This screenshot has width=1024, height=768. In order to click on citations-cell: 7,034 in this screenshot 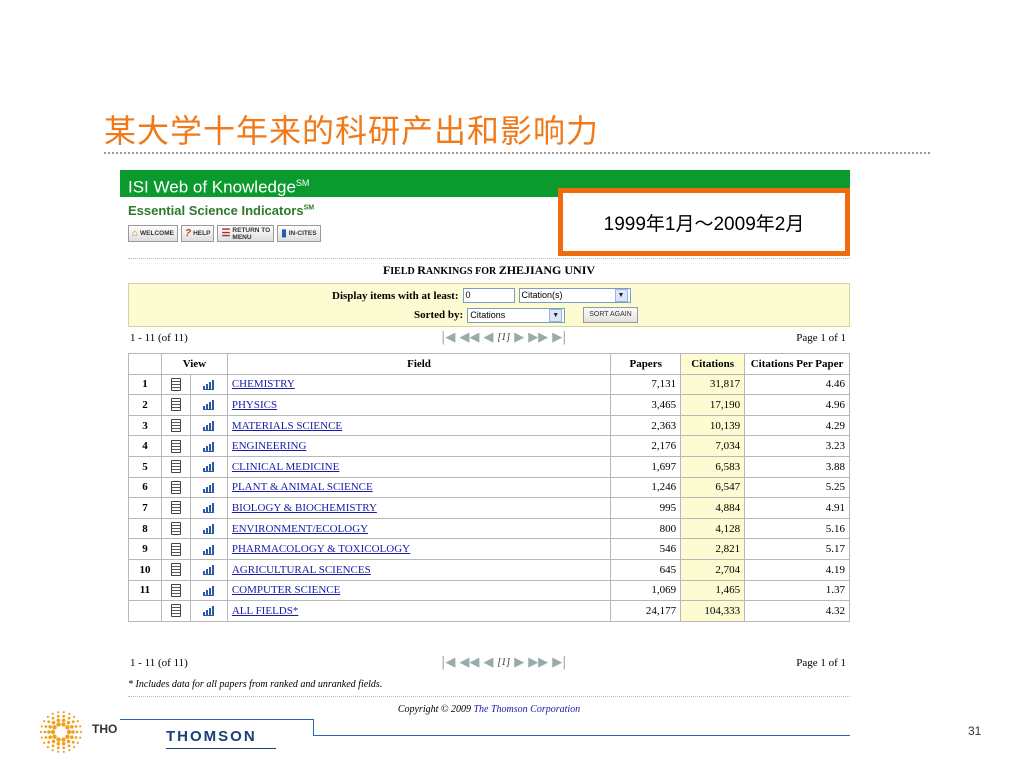, I will do `click(713, 446)`.